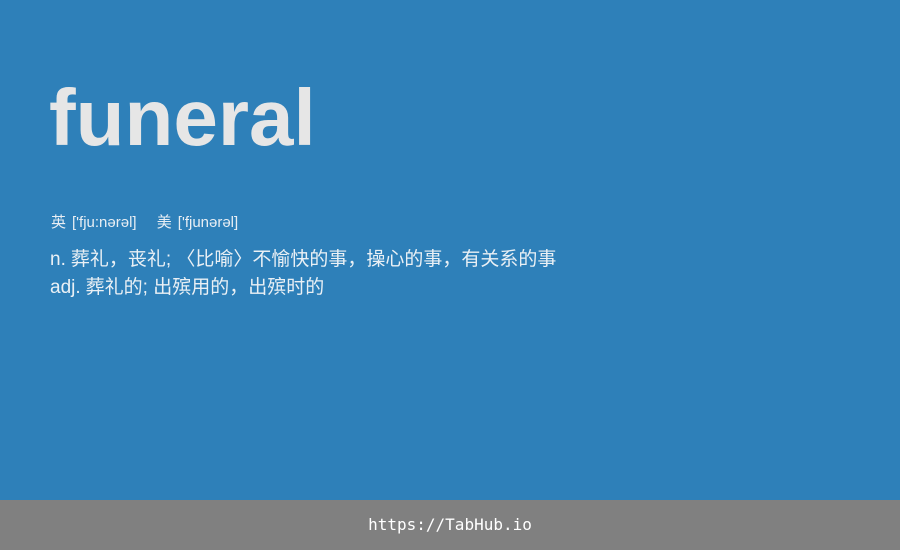  Describe the element at coordinates (205, 287) in the screenshot. I see `definition-text: 葬礼的; 出殡用的，出殡时的` at that location.